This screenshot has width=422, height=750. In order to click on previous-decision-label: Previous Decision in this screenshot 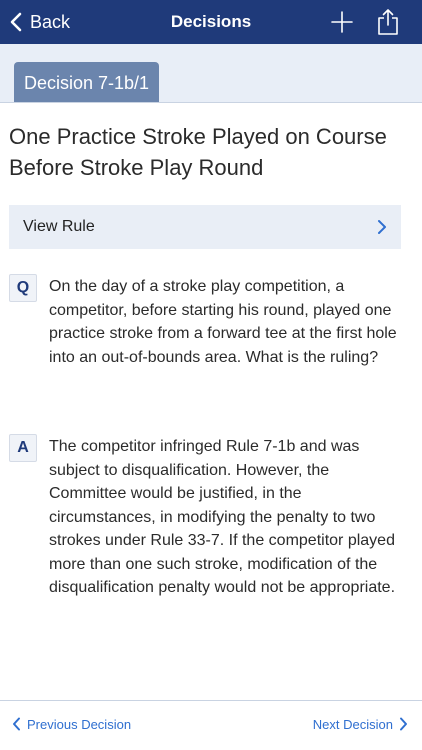, I will do `click(79, 724)`.